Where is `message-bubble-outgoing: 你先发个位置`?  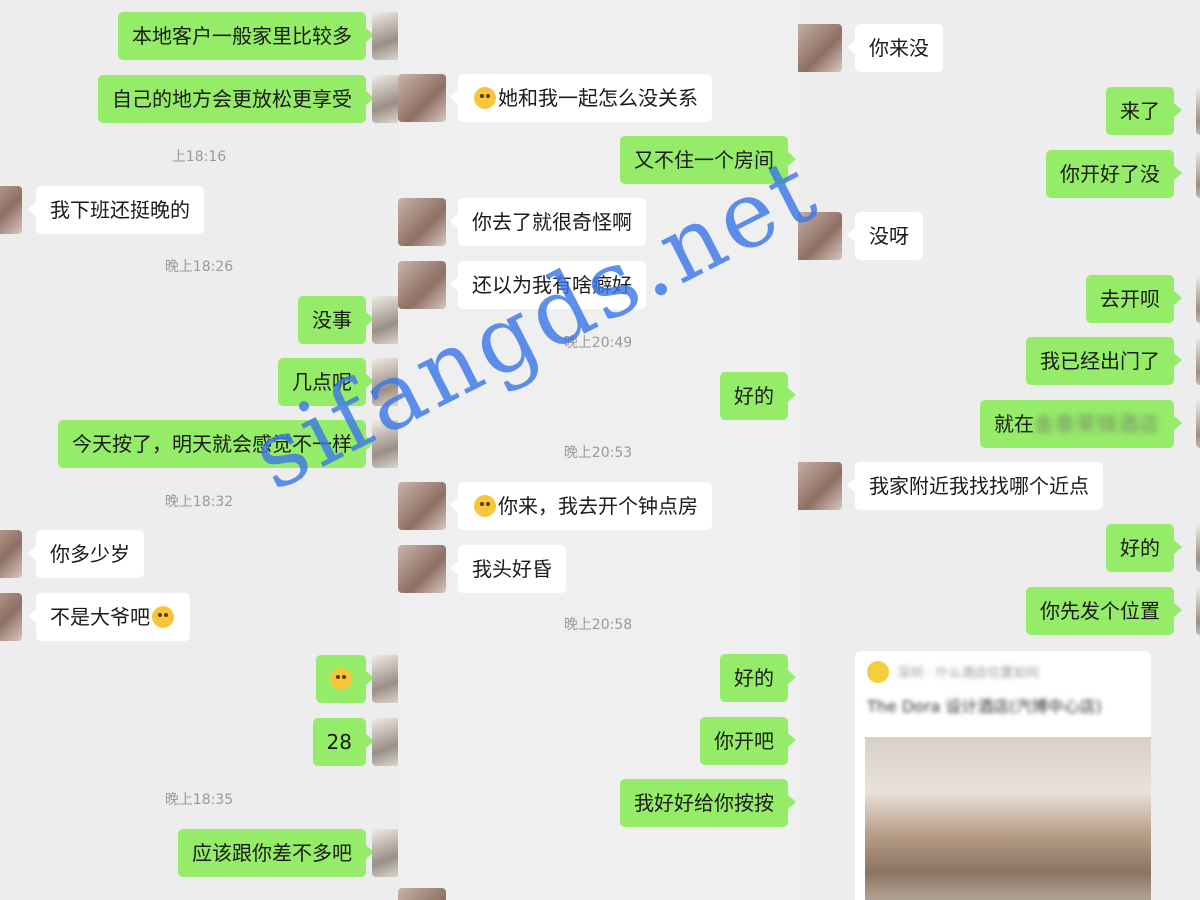
message-bubble-outgoing: 你先发个位置 is located at coordinates (1104, 611).